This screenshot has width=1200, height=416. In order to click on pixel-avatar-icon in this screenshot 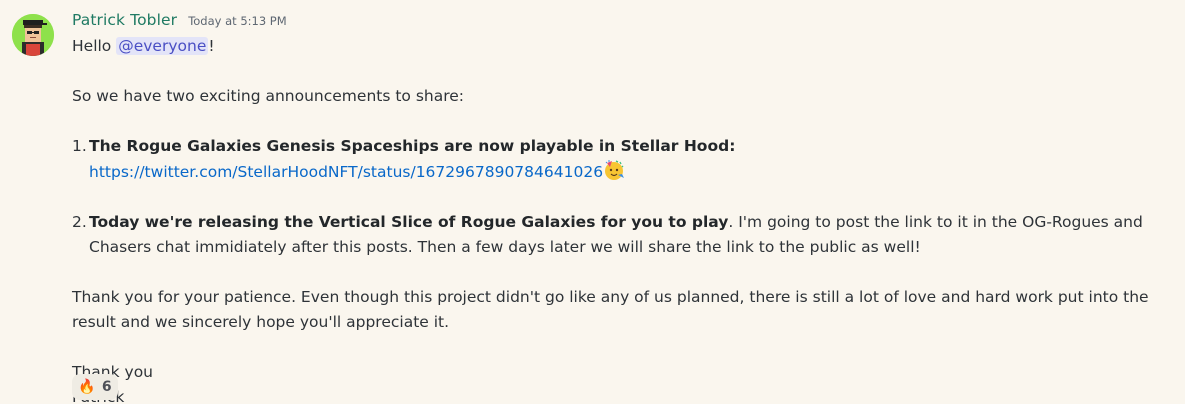, I will do `click(33, 35)`.